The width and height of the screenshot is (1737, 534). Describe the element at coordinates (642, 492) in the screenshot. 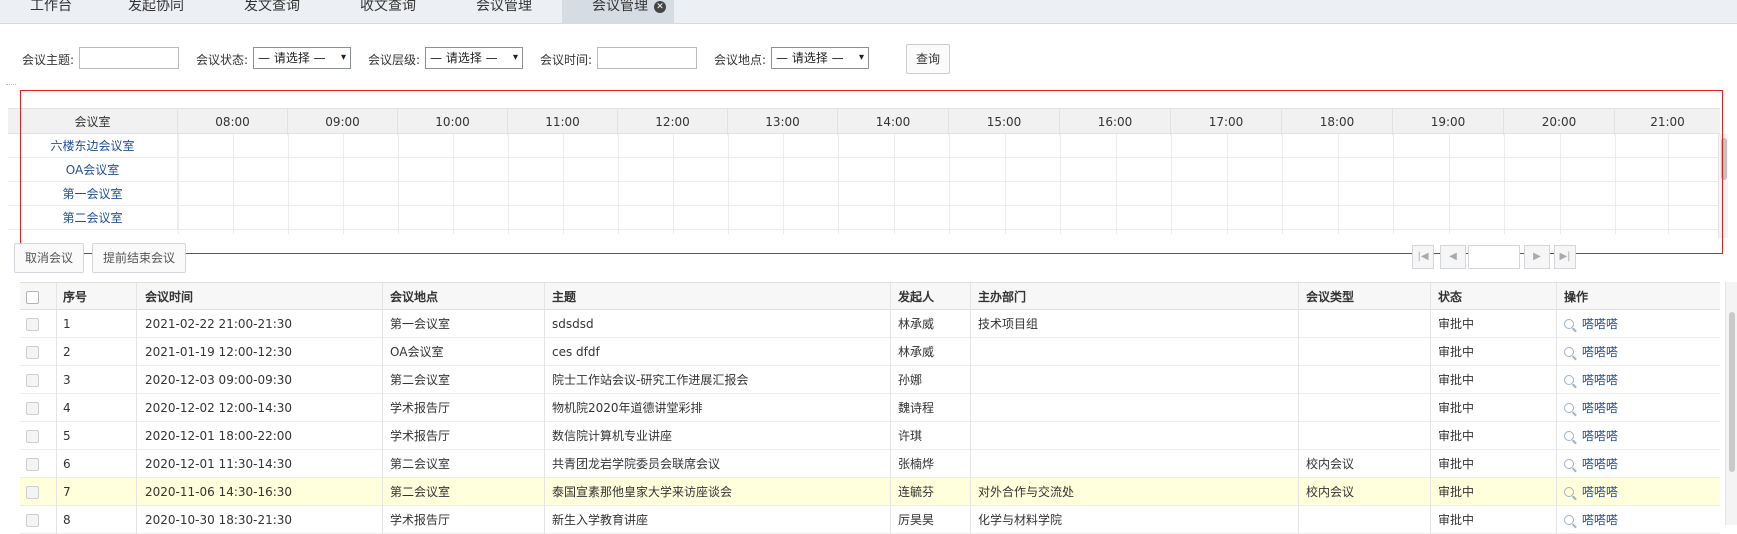

I see `cell-topic: 泰国宣素那他皇家大学来访座谈会` at that location.